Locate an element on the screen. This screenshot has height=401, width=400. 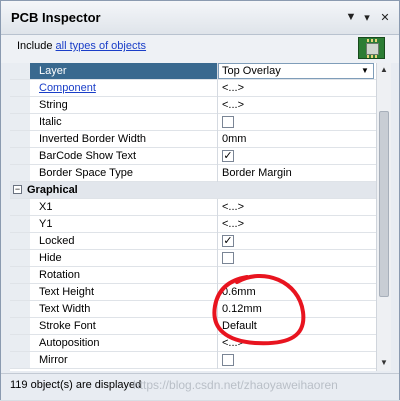
property-name: String is located at coordinates (53, 105).